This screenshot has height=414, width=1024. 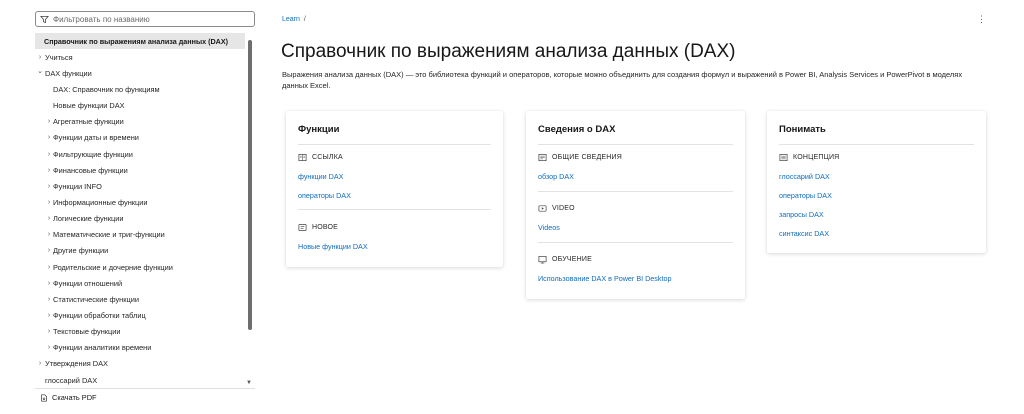 I want to click on section-heading-video: VIDEO, so click(x=556, y=208).